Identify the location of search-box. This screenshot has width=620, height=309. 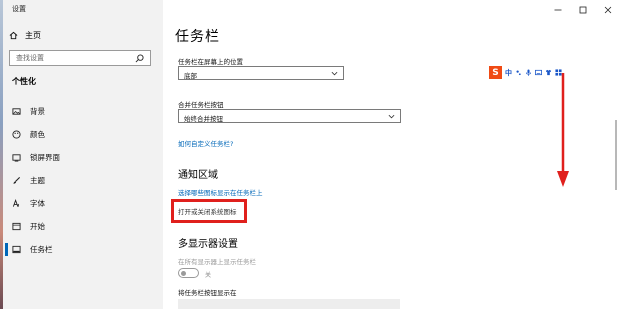
(80, 58).